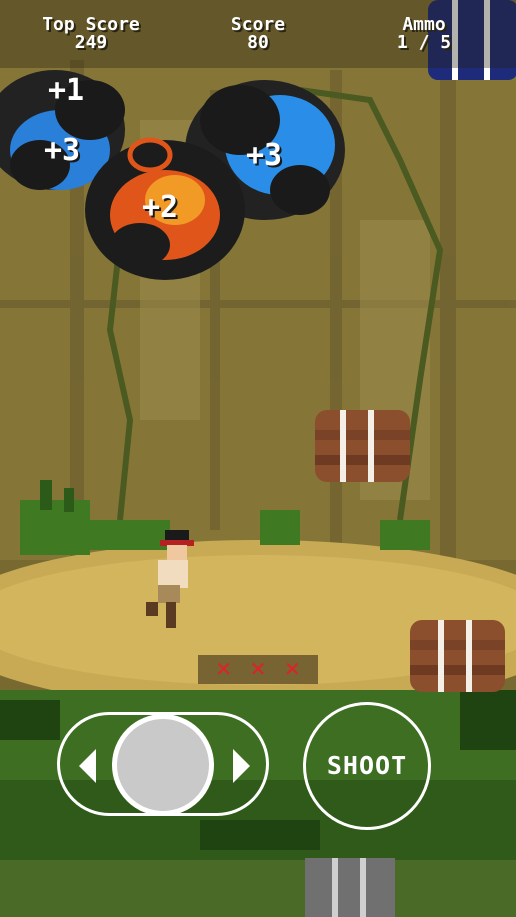 This screenshot has width=516, height=917. What do you see at coordinates (66, 90) in the screenshot?
I see `score-popup: +1` at bounding box center [66, 90].